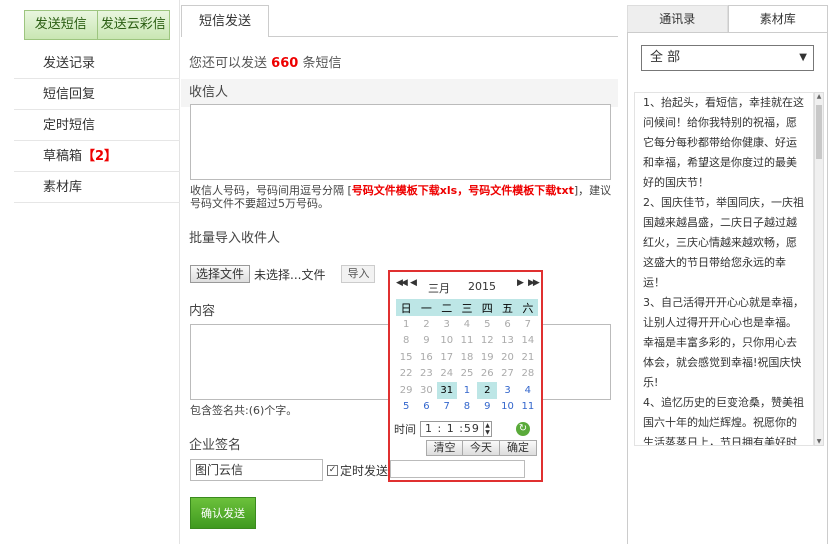  I want to click on time-second: 59, so click(472, 428).